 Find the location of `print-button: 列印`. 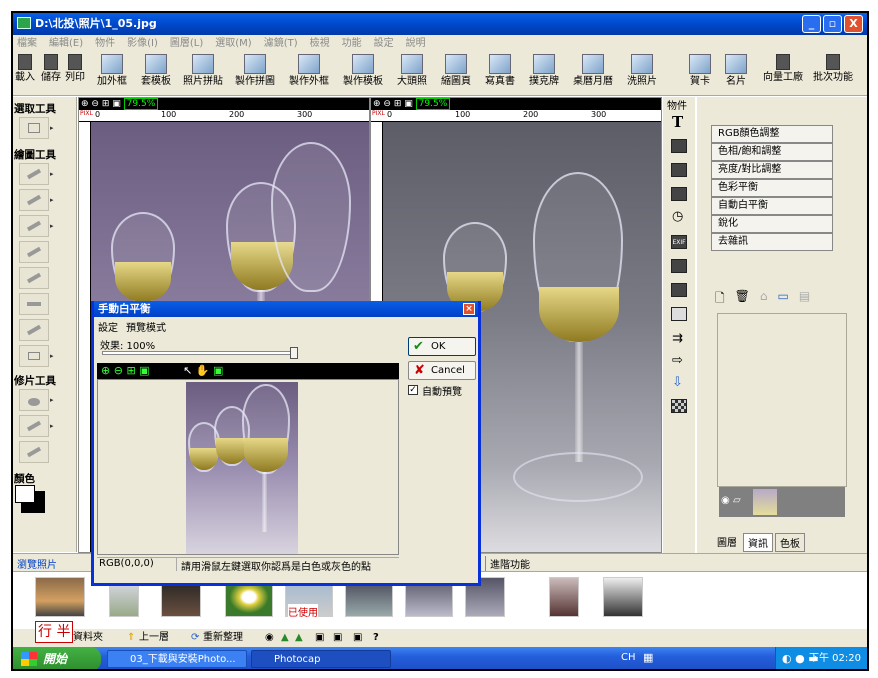

print-button: 列印 is located at coordinates (75, 69).